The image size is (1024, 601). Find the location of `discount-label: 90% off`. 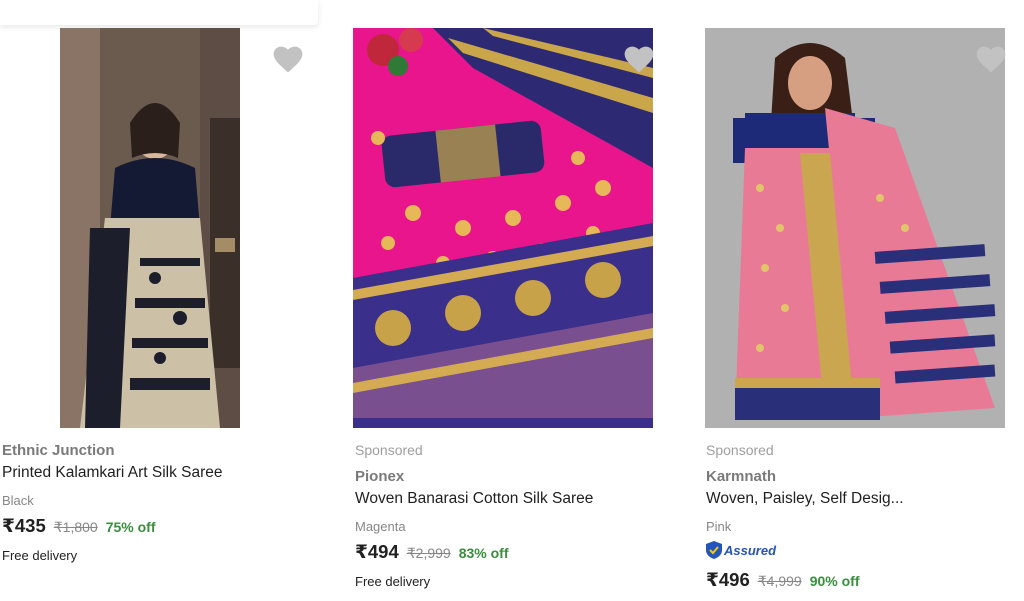

discount-label: 90% off is located at coordinates (834, 581).